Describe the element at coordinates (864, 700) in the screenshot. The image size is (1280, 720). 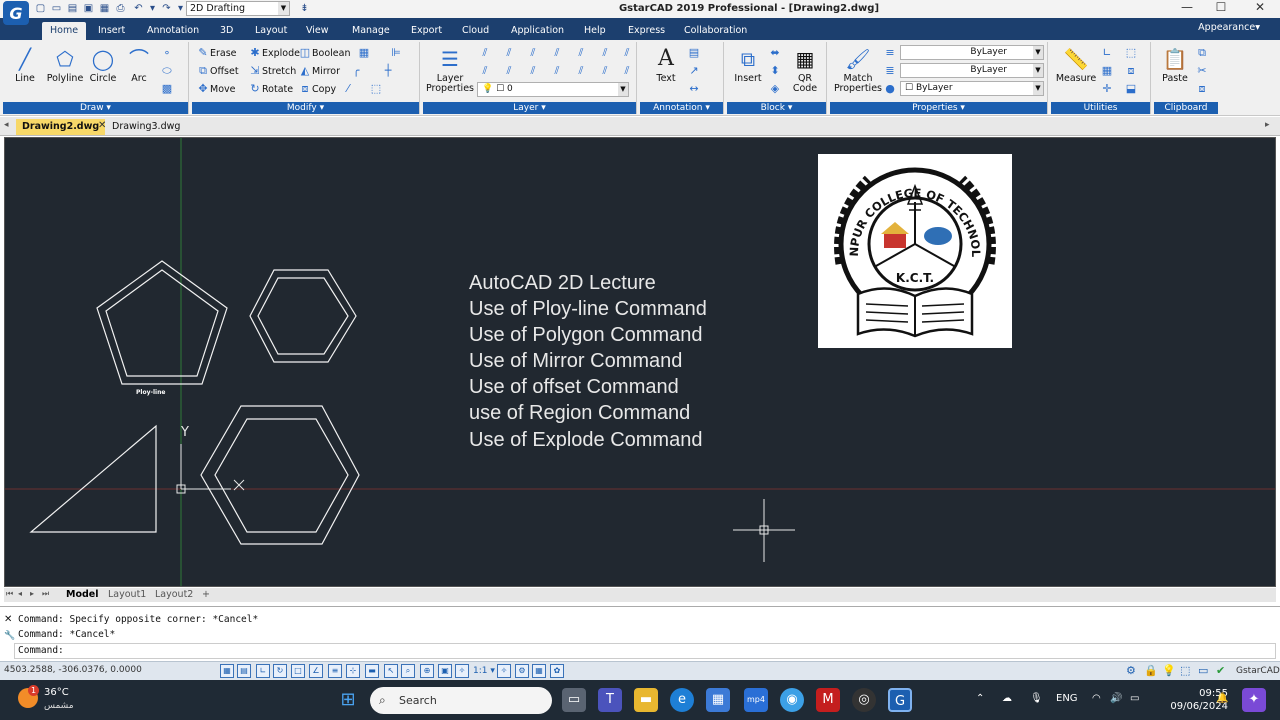
I see `obs-icon: ◎` at that location.